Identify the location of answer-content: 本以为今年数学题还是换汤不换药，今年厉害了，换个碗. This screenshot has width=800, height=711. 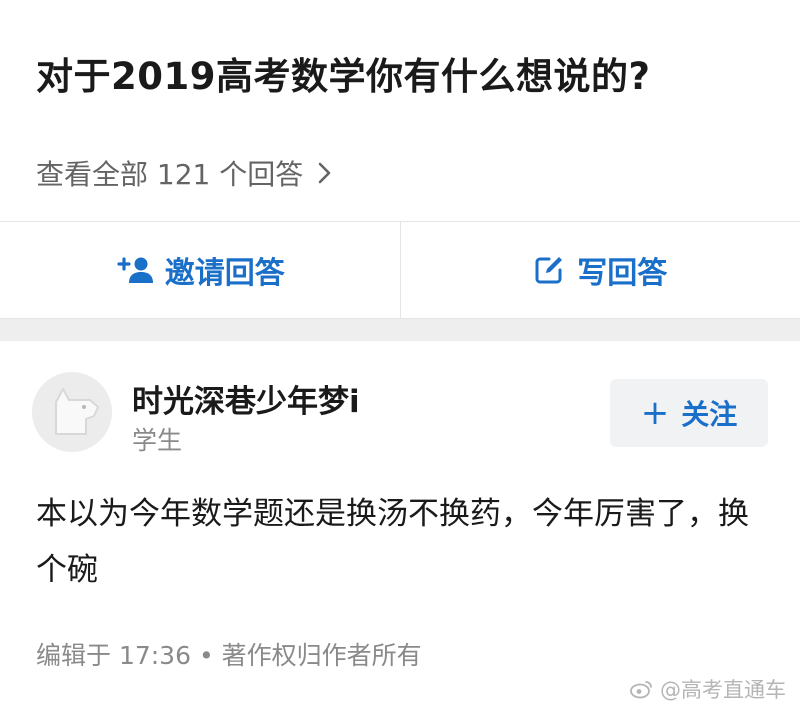
(401, 542).